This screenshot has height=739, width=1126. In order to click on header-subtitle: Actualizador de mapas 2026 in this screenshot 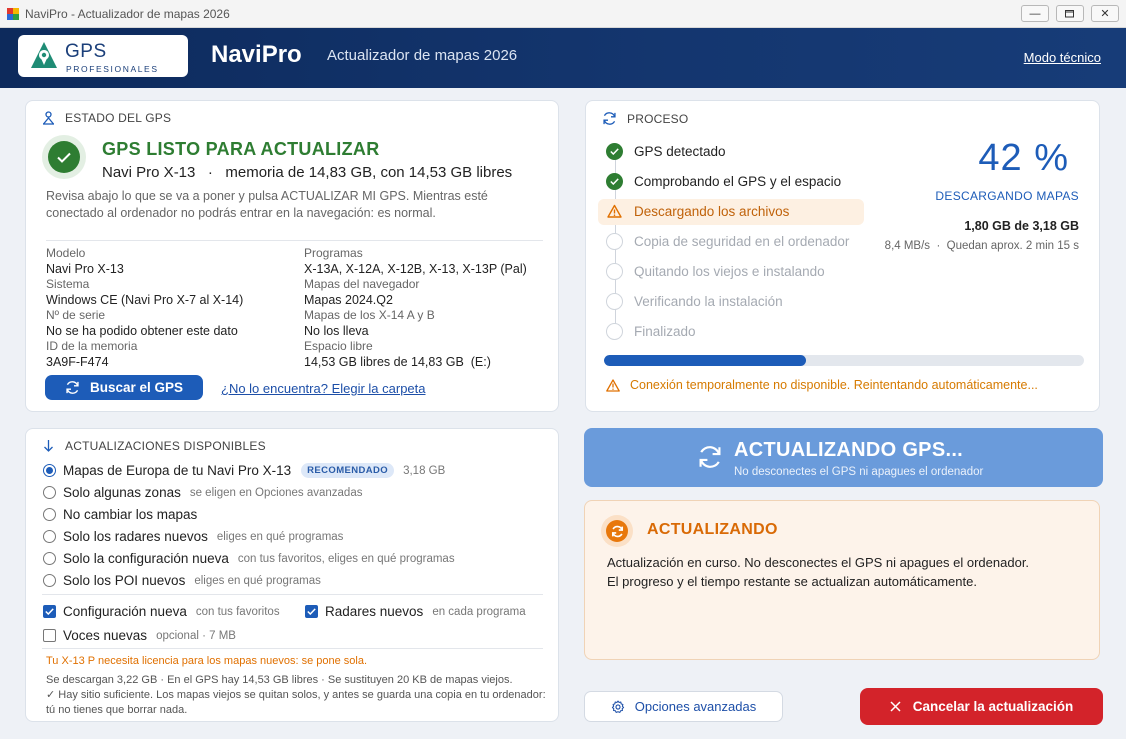, I will do `click(422, 55)`.